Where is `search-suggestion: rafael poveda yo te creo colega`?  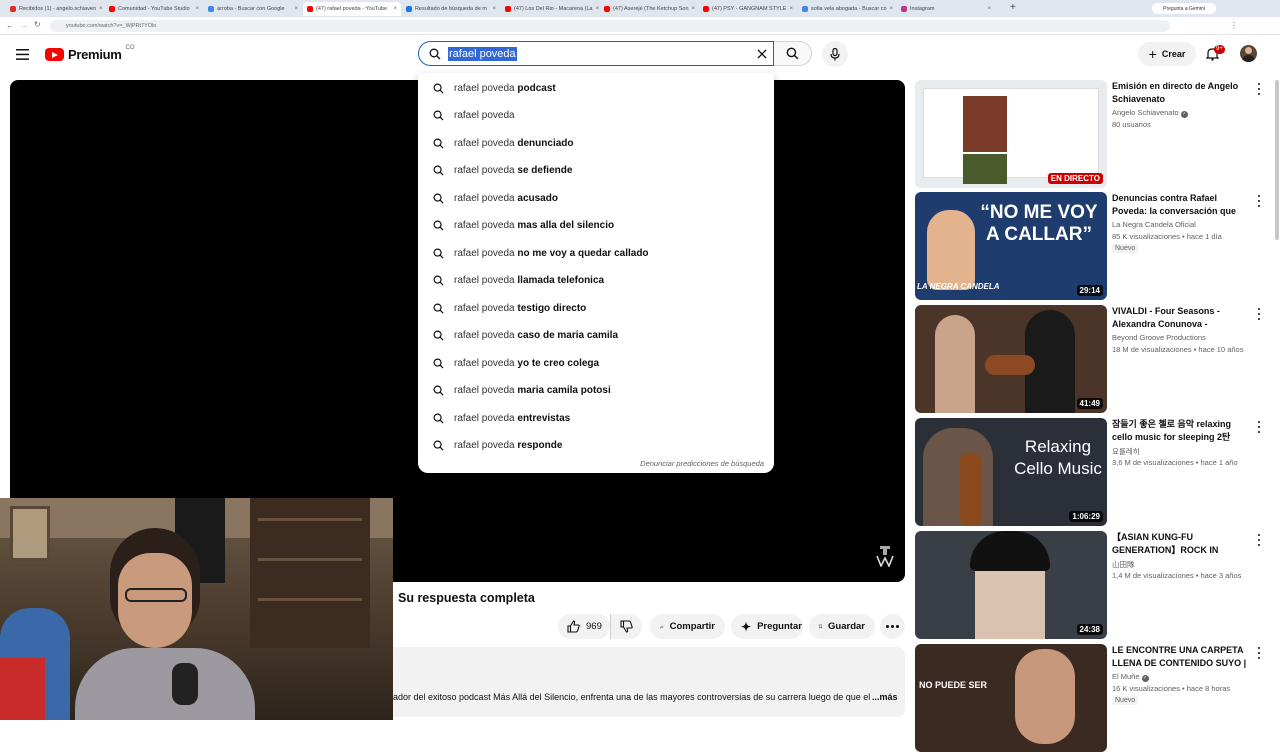 search-suggestion: rafael poveda yo te creo colega is located at coordinates (596, 363).